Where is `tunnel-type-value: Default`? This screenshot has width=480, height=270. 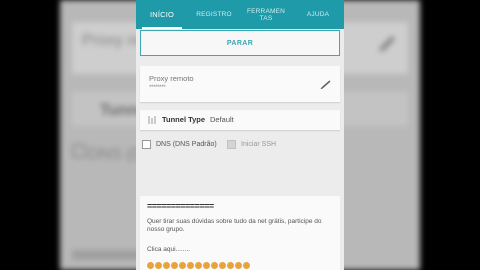
tunnel-type-value: Default is located at coordinates (222, 119).